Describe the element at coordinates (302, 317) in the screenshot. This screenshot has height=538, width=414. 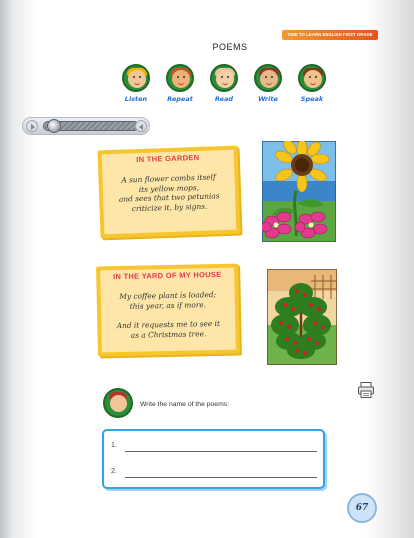
I see `coffee-plant-illustration` at that location.